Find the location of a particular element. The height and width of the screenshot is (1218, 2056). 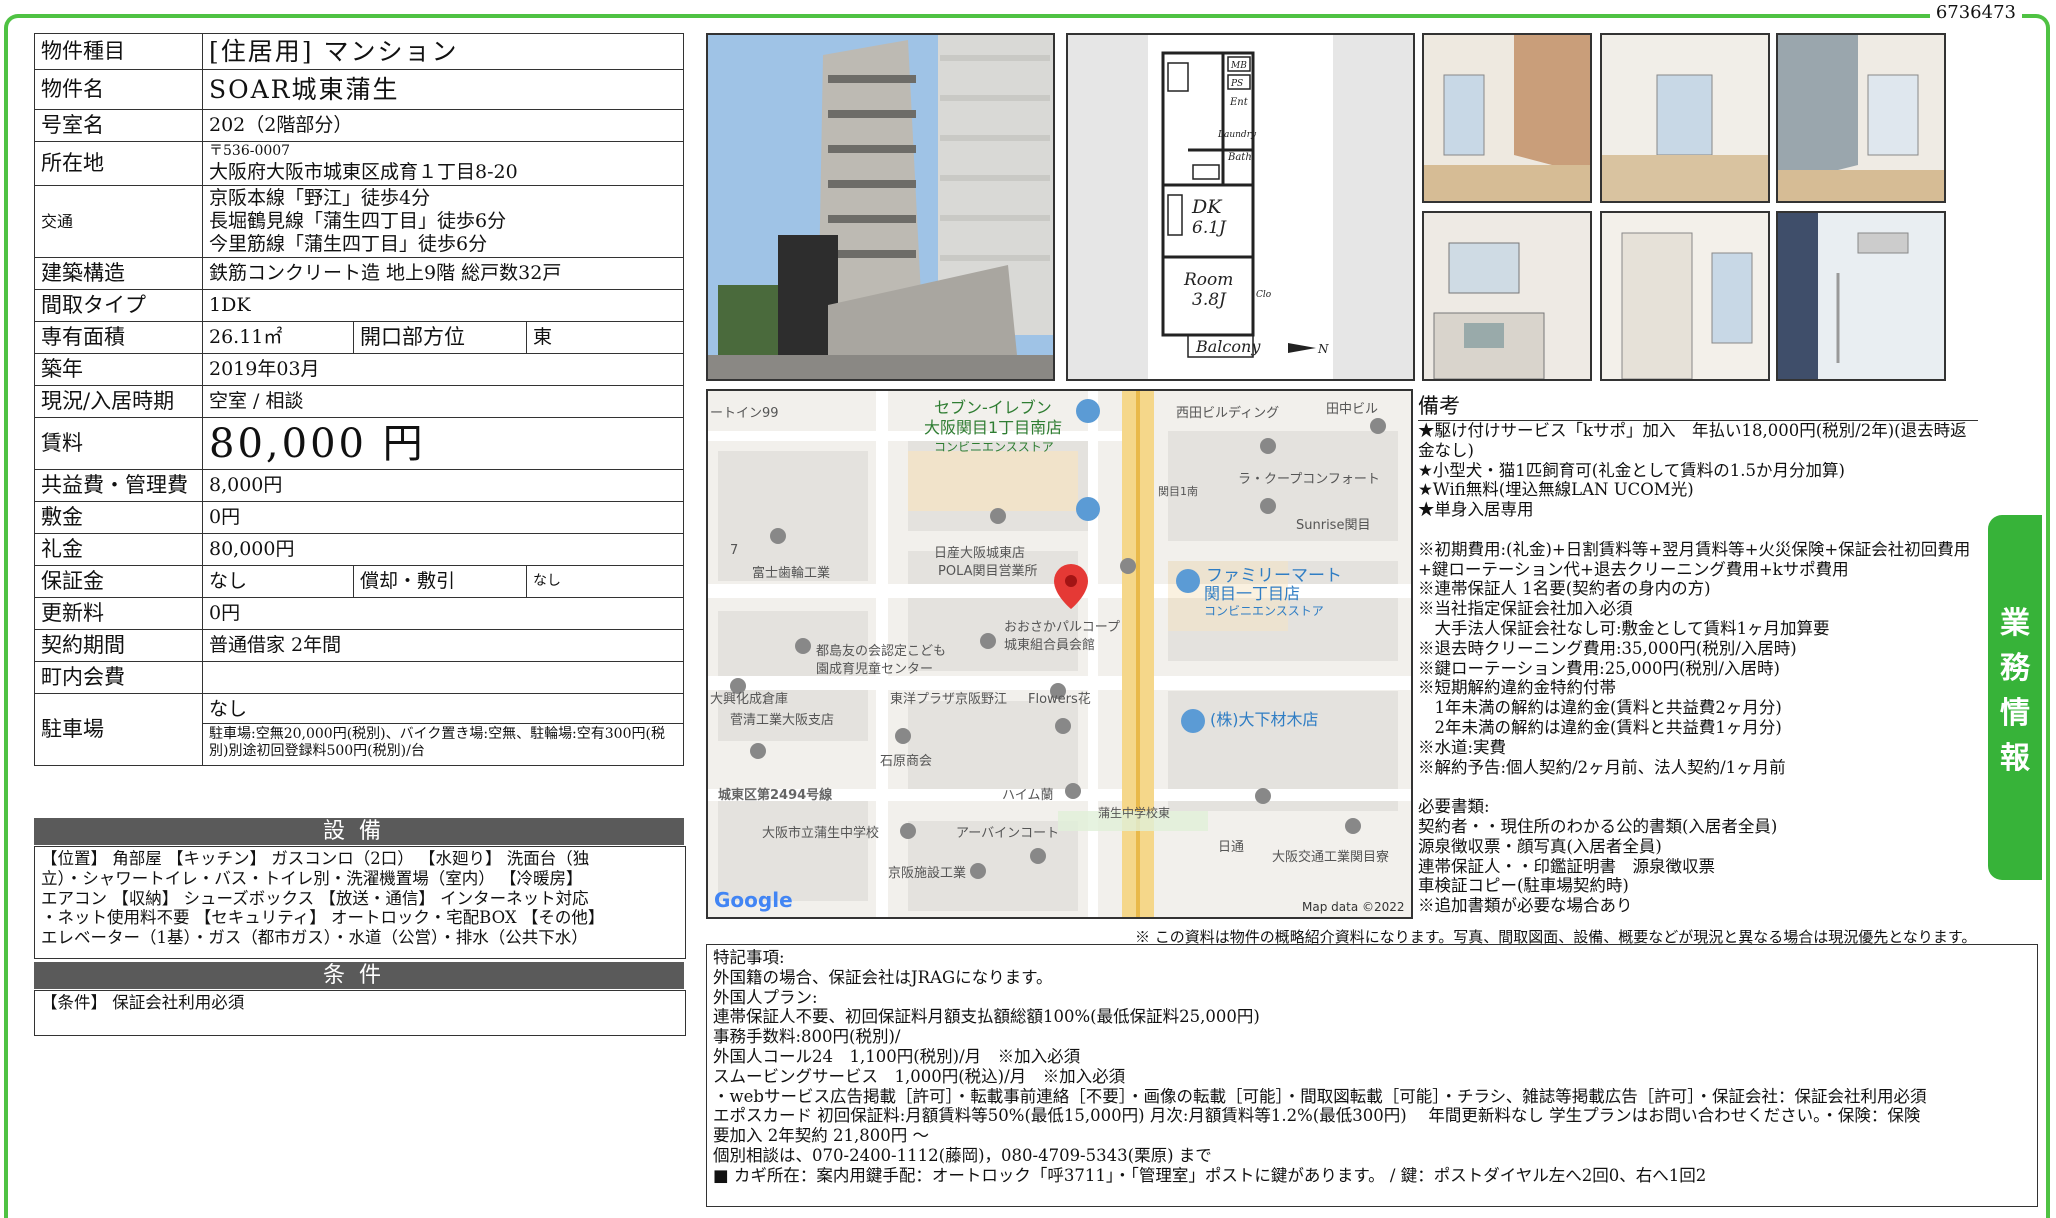

map-label: 都島友の会認定こども is located at coordinates (881, 651).